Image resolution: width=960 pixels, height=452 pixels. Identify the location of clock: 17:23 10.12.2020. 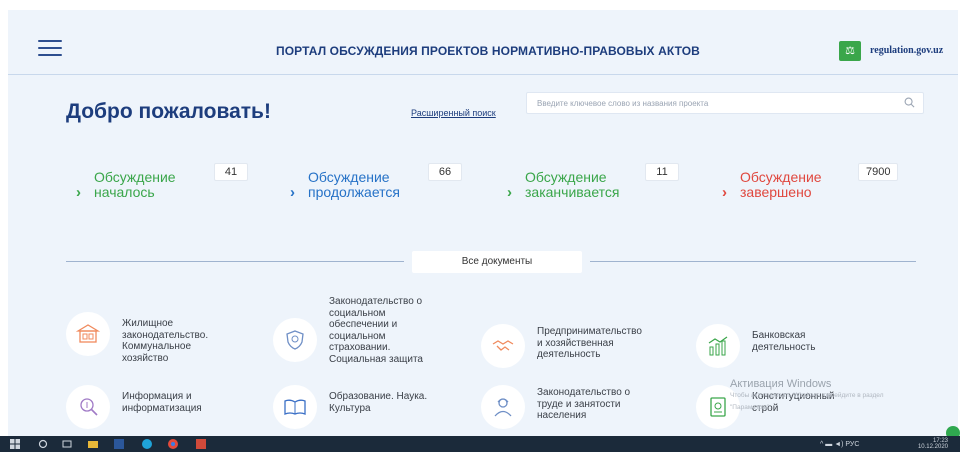
(933, 444).